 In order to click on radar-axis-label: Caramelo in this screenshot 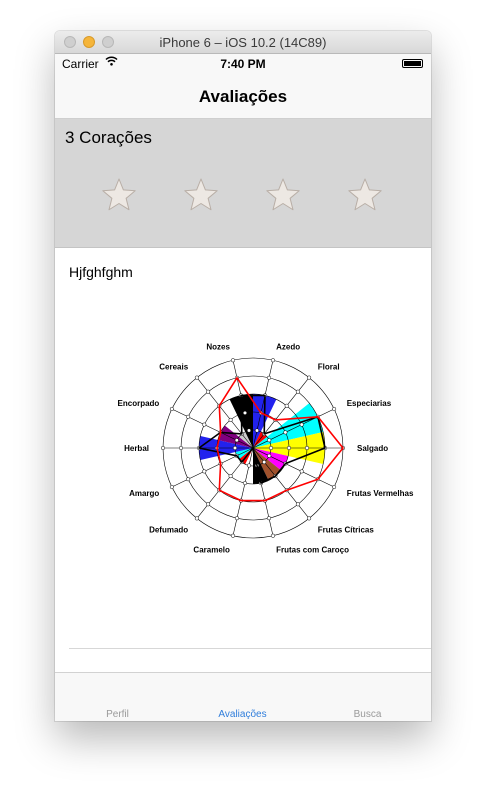, I will do `click(211, 549)`.